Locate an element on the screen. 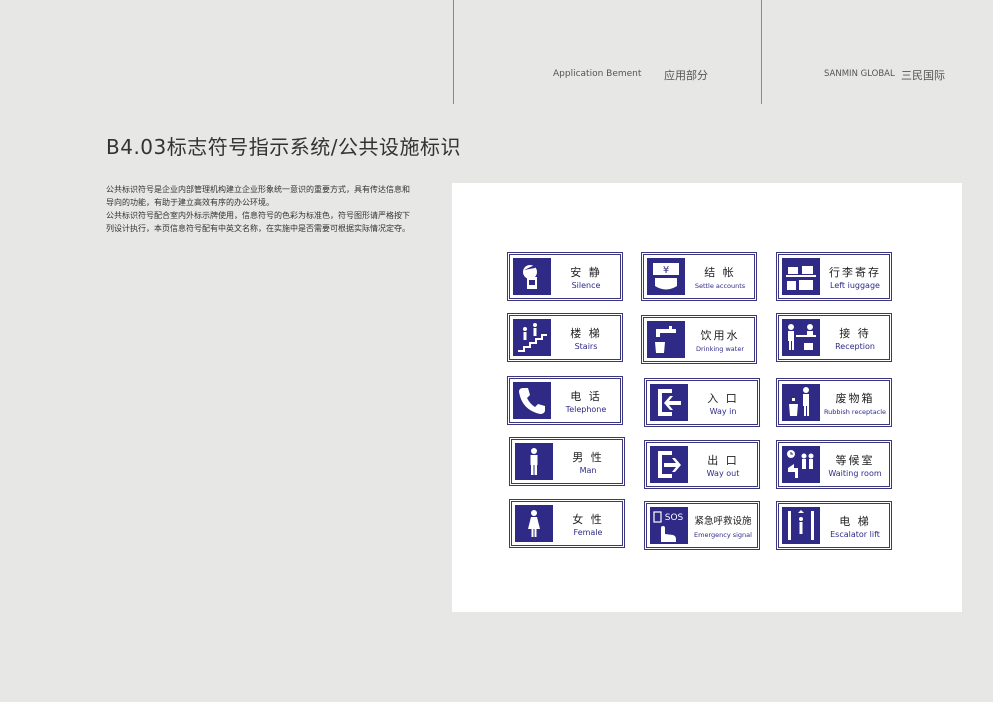 Image resolution: width=993 pixels, height=702 pixels. section-label-cn: 应用部分 is located at coordinates (686, 75).